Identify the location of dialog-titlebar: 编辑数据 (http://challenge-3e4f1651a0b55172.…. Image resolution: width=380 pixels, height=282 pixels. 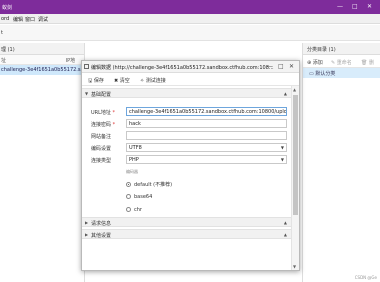
(190, 67).